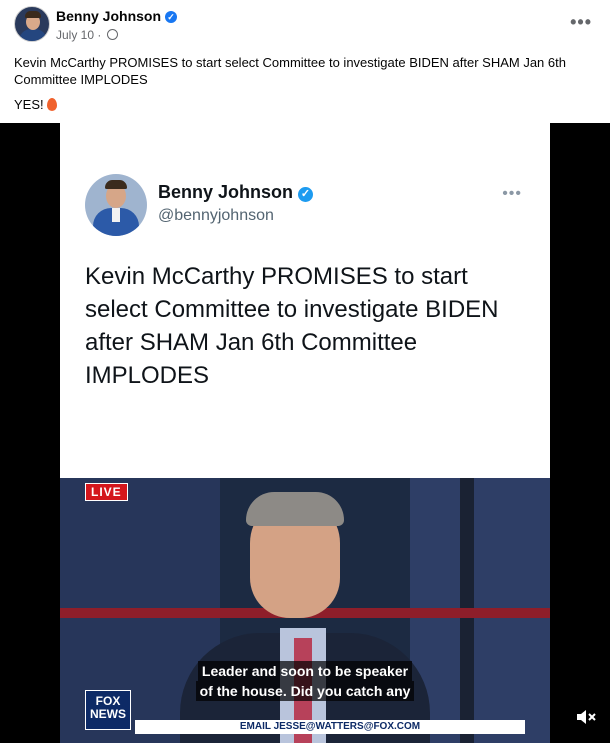  I want to click on more-options-icon: •••, so click(581, 22).